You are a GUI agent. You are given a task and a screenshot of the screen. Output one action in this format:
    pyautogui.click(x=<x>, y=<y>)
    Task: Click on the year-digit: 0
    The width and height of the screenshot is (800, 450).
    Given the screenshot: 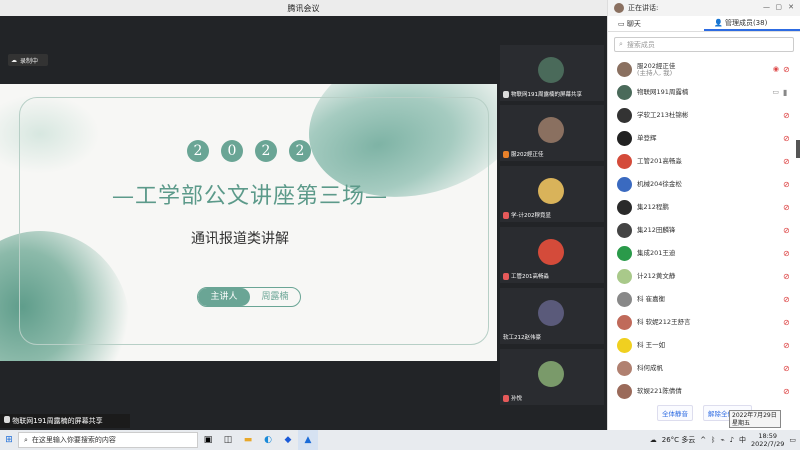 What is the action you would take?
    pyautogui.click(x=232, y=151)
    